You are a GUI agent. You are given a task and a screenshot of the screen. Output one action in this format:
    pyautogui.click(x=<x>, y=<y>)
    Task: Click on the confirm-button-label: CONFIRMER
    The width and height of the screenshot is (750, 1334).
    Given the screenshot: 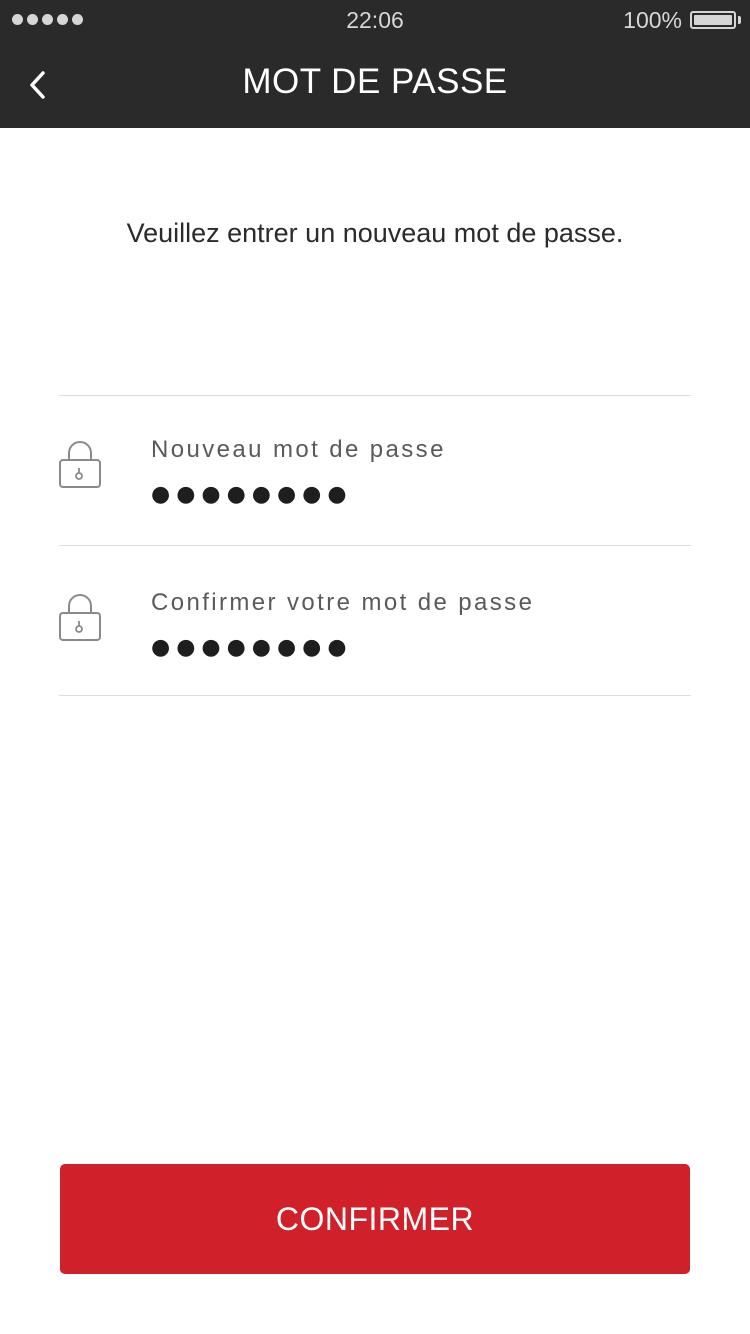 What is the action you would take?
    pyautogui.click(x=375, y=1218)
    